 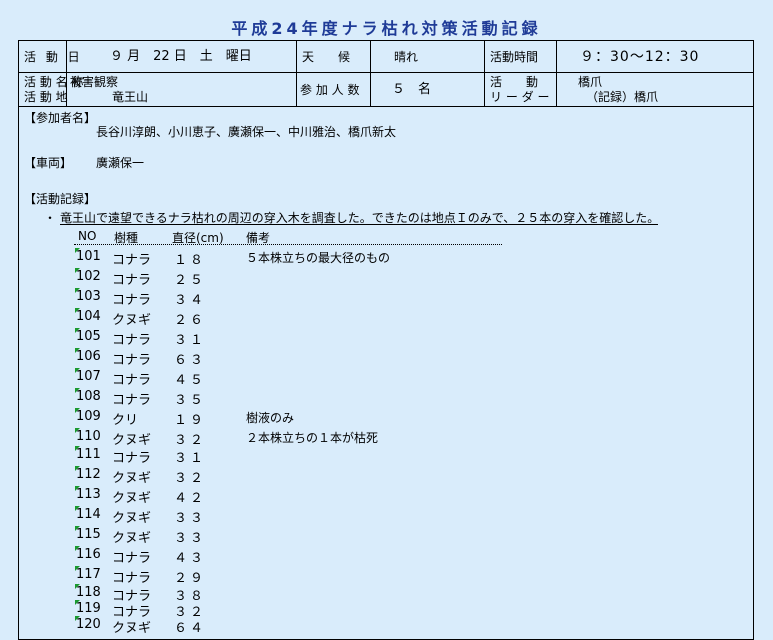 What do you see at coordinates (88, 256) in the screenshot?
I see `cell-no: 101` at bounding box center [88, 256].